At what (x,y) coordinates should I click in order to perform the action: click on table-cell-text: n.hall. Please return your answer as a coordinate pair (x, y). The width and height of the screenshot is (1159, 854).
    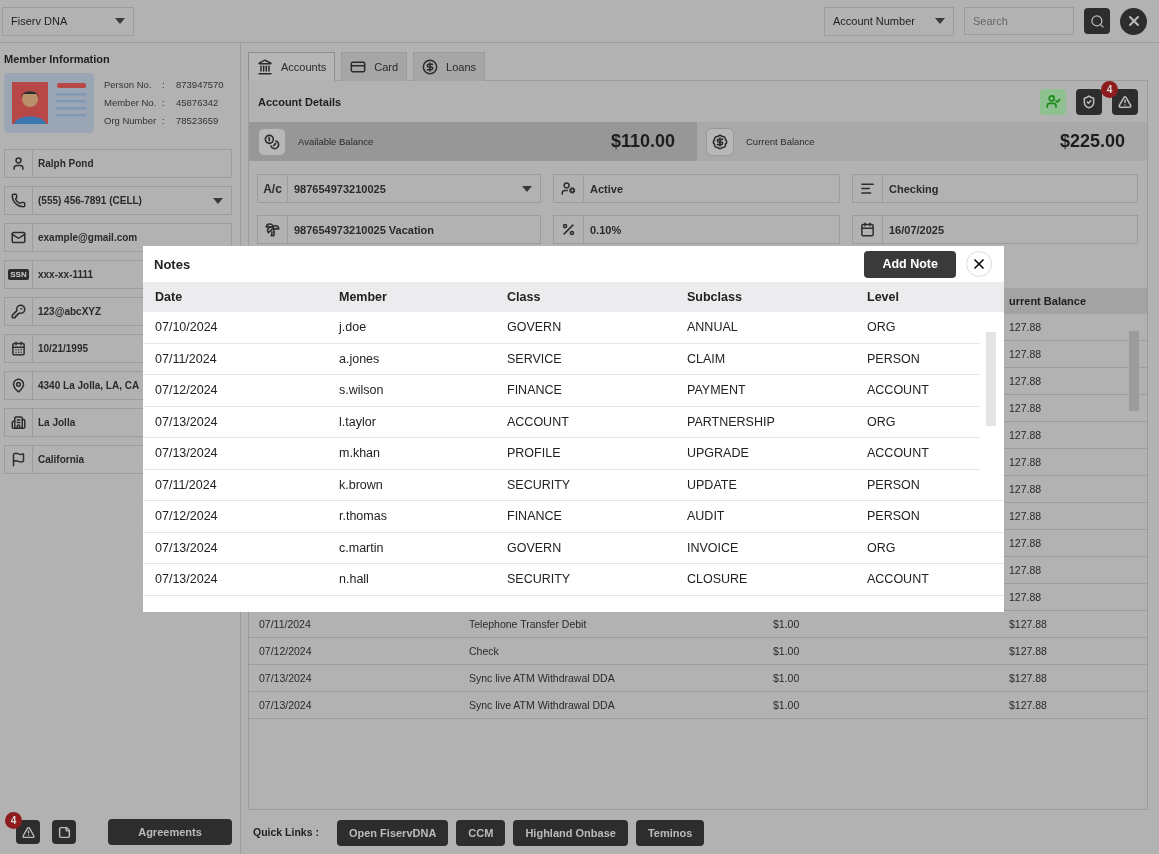
    Looking at the image, I should click on (354, 579).